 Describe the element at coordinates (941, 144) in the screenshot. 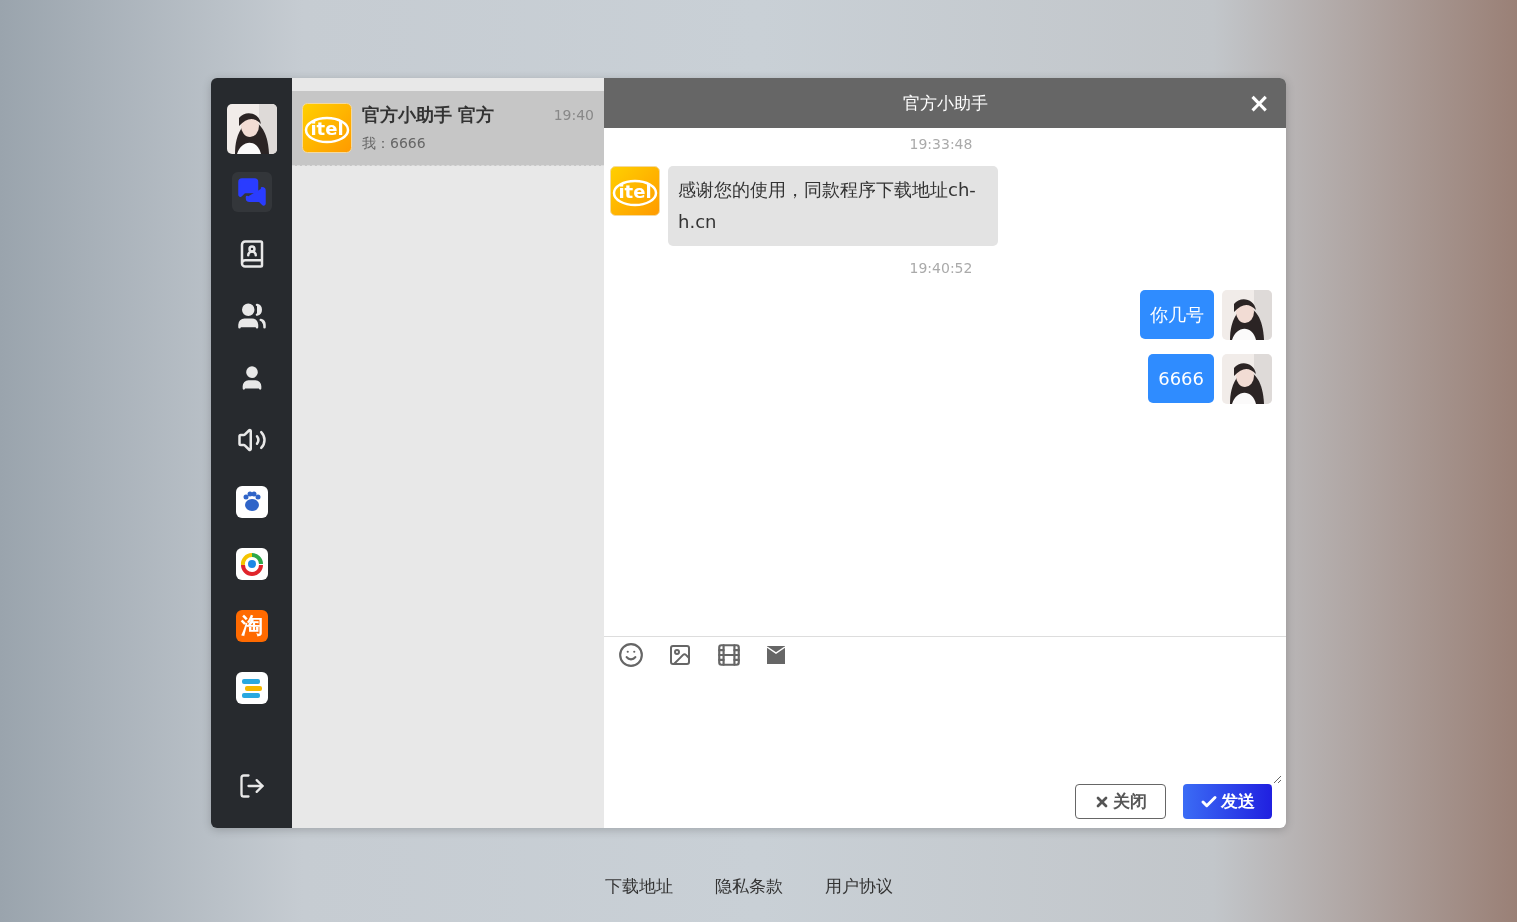

I see `timestamp: 19:33:48` at that location.